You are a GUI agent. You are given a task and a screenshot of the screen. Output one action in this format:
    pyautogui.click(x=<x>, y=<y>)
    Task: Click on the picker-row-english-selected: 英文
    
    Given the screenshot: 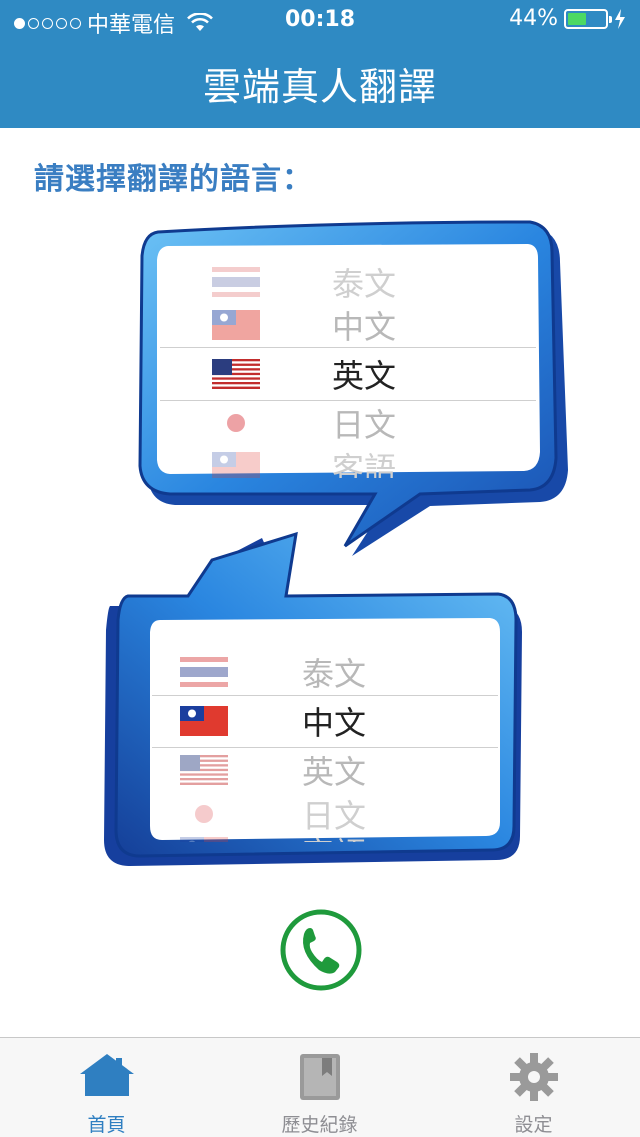 What is the action you would take?
    pyautogui.click(x=348, y=374)
    